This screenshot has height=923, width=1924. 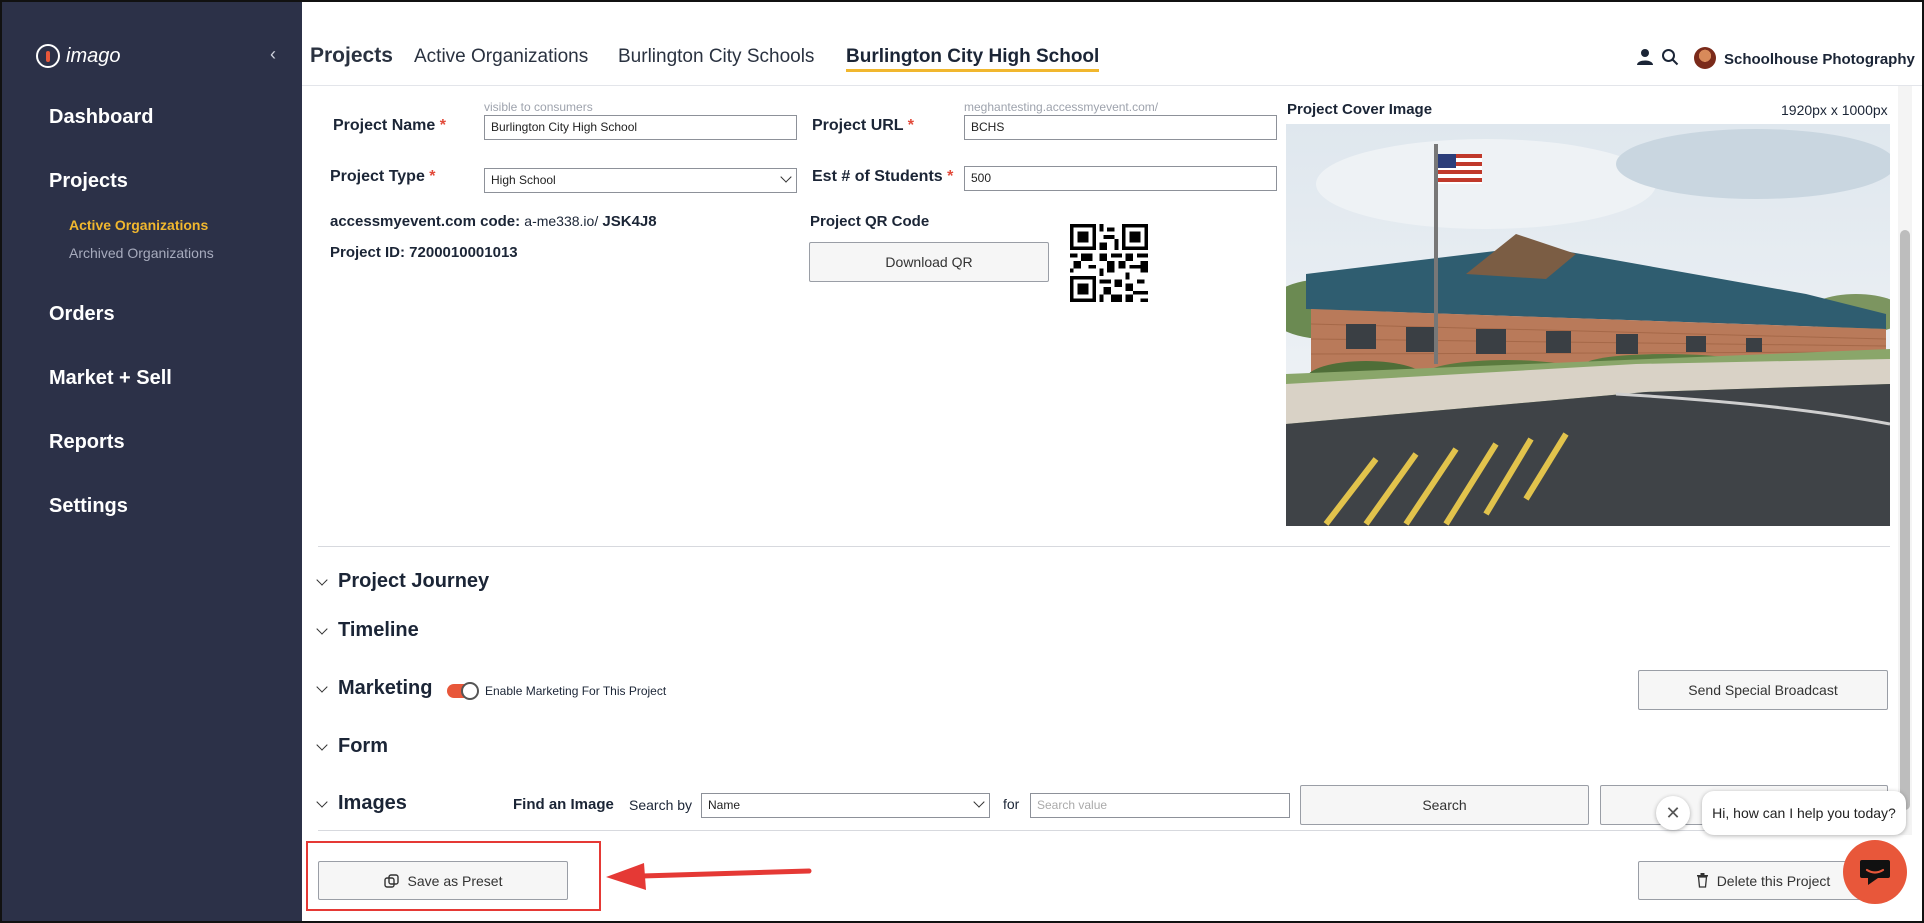 I want to click on project-name-label: Project Name *, so click(x=389, y=125).